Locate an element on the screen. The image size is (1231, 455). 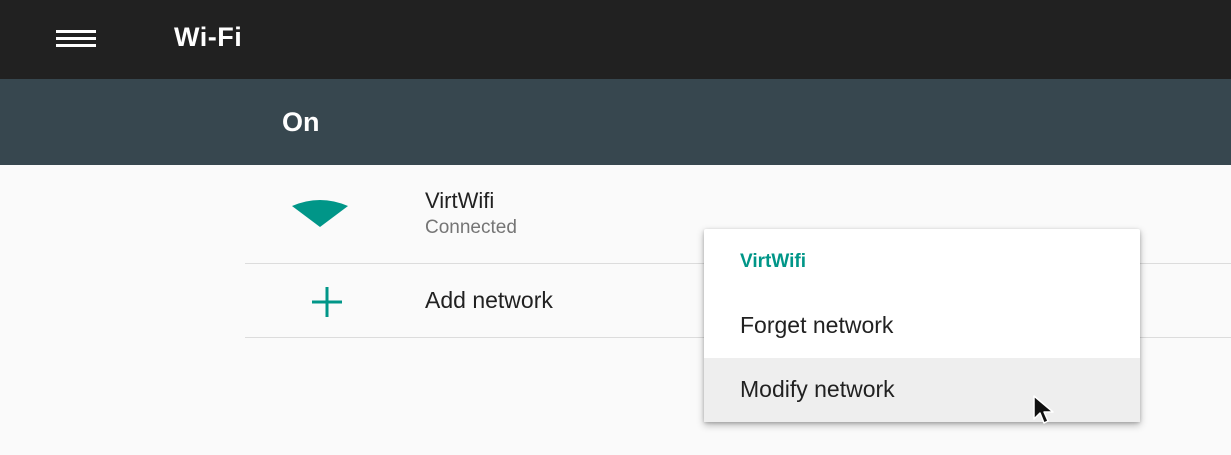
wifi-signal-icon is located at coordinates (320, 213).